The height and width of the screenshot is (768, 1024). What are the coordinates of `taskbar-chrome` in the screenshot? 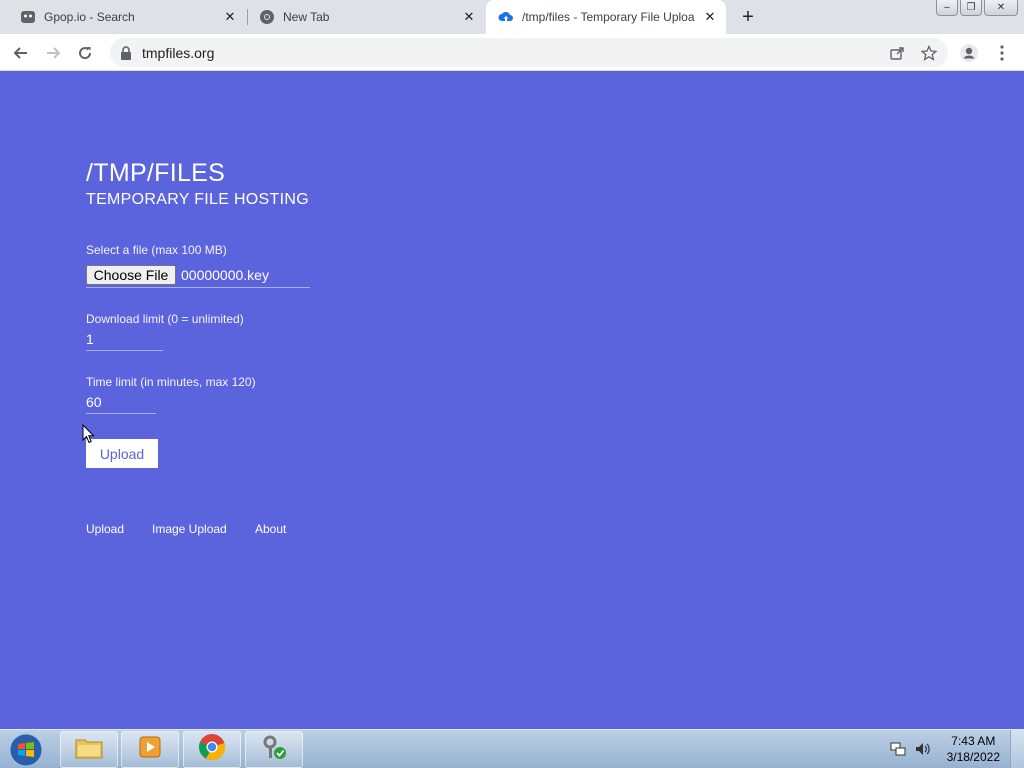 It's located at (212, 749).